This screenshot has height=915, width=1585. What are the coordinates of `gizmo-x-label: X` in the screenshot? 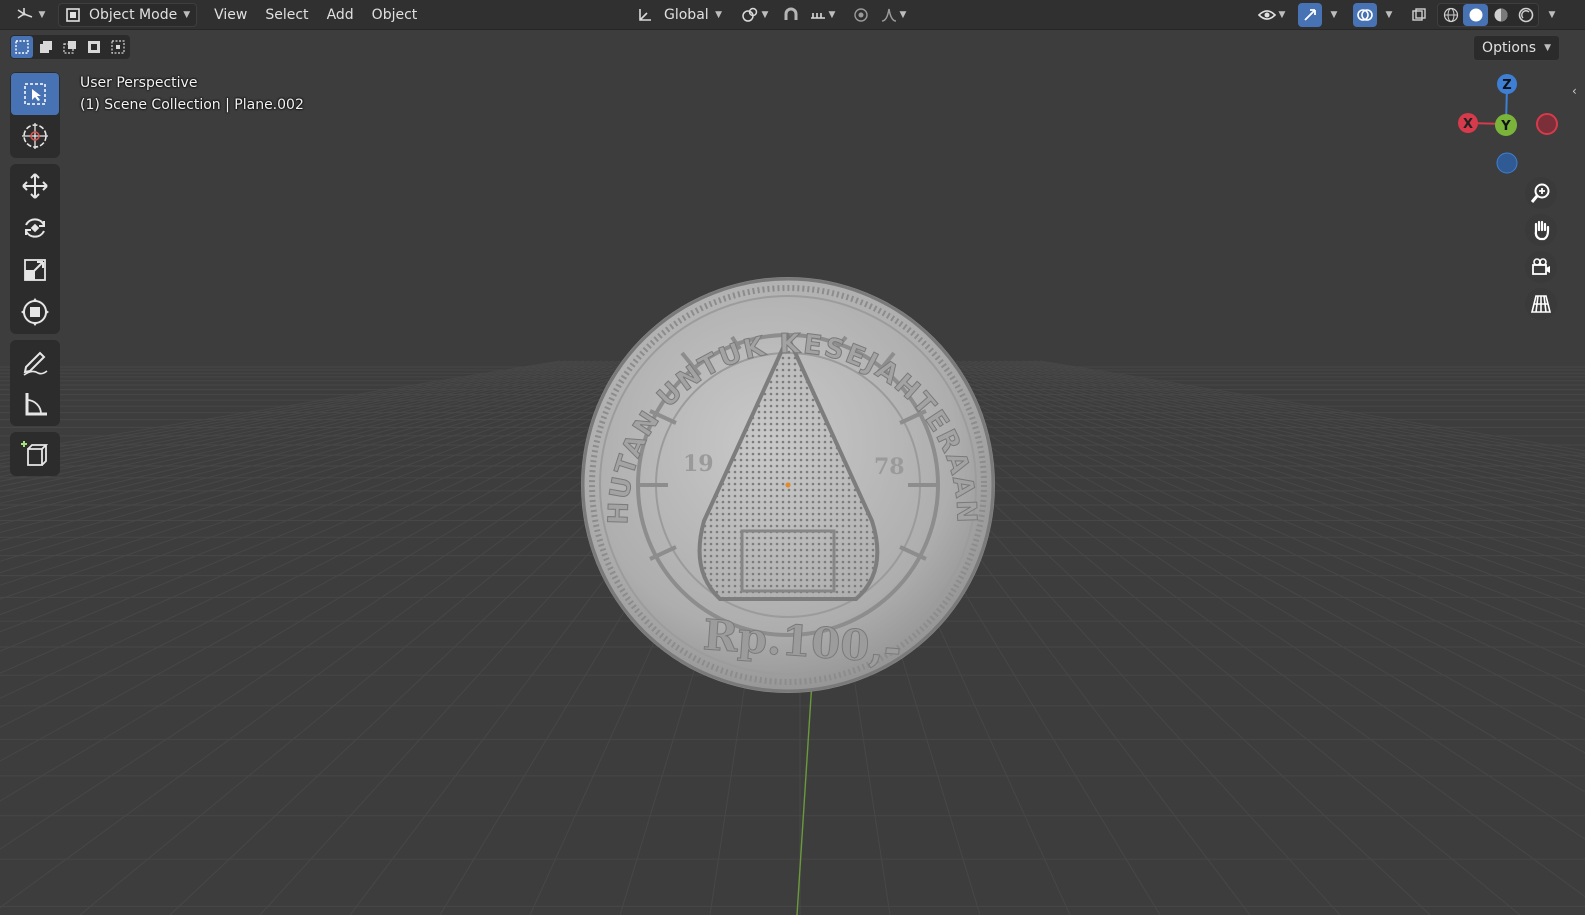 It's located at (1468, 124).